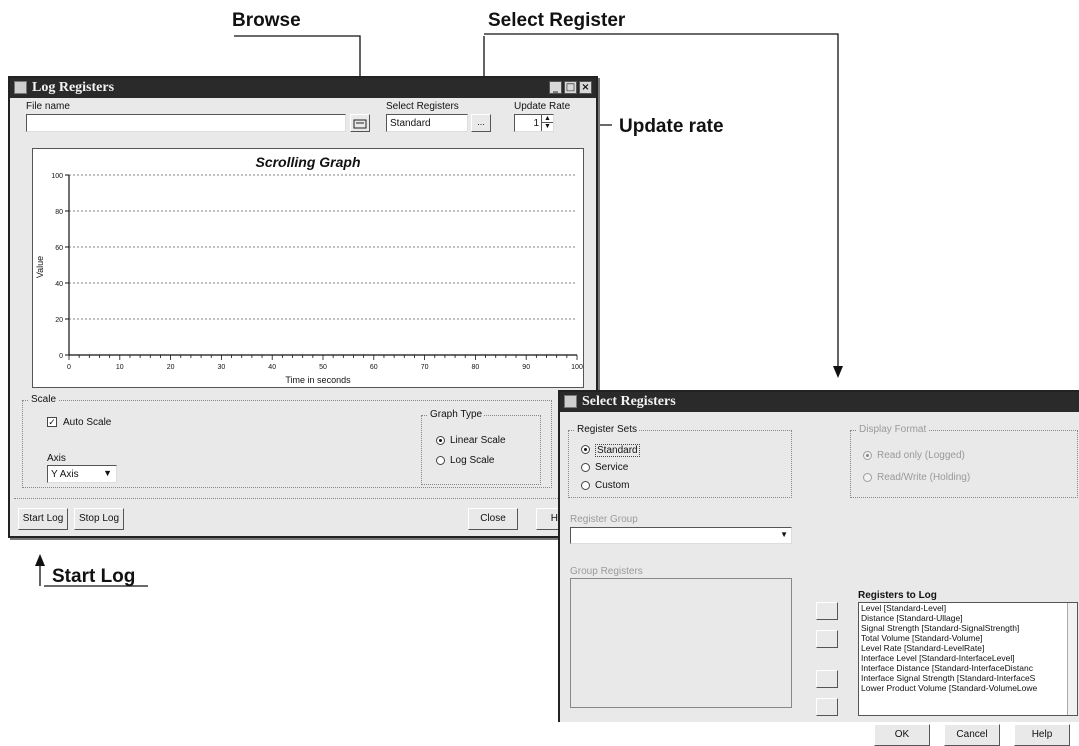 The height and width of the screenshot is (746, 1079). Describe the element at coordinates (962, 618) in the screenshot. I see `list-item: Distance [Standard-Ullage]` at that location.